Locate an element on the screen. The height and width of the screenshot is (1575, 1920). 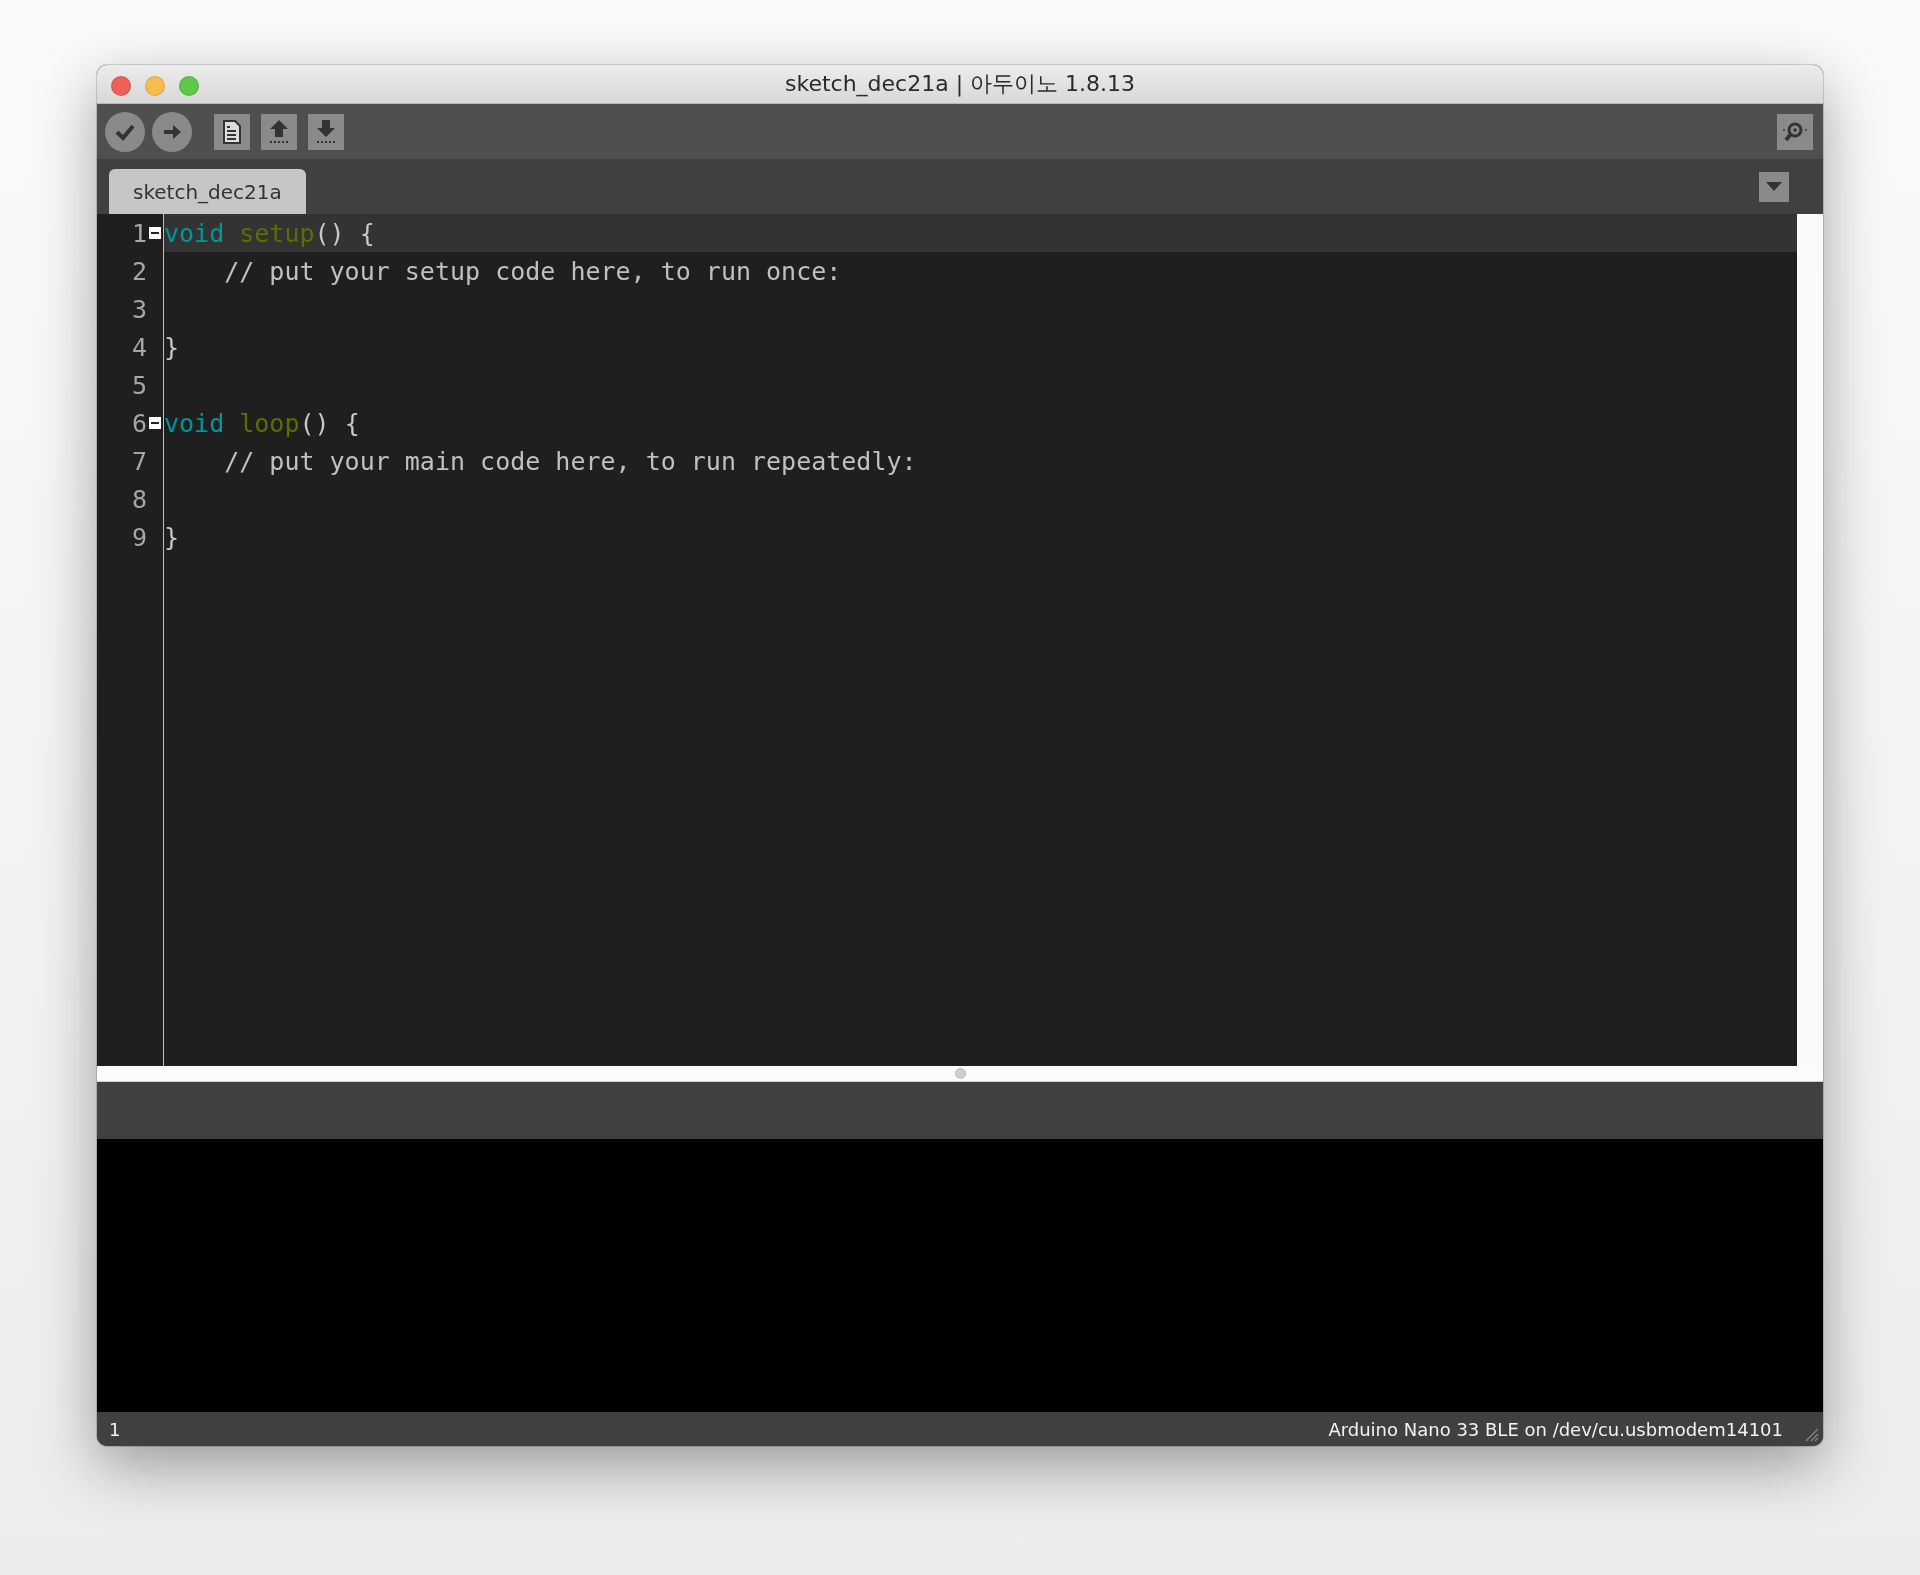
code-line: void setup() { is located at coordinates (269, 233).